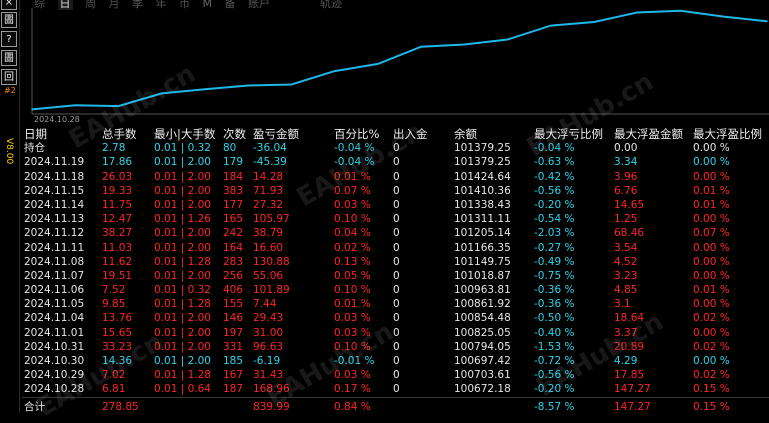 This screenshot has height=423, width=769. I want to click on toolbar-button-3: 圕, so click(9, 58).